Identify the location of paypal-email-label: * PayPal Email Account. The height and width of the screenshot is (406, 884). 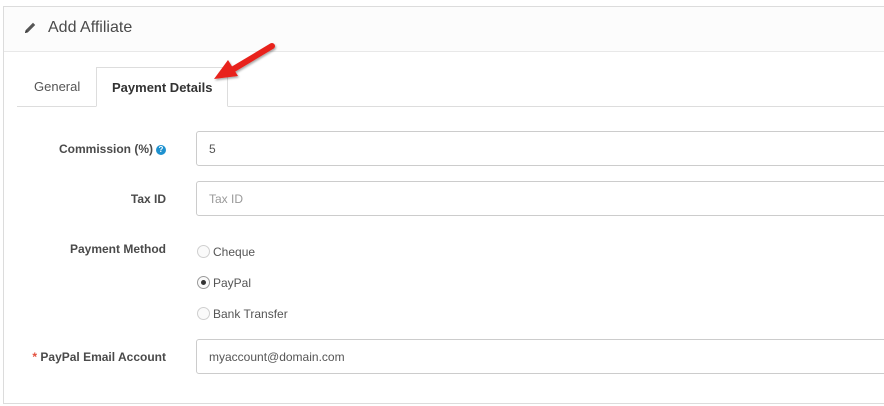
(99, 357).